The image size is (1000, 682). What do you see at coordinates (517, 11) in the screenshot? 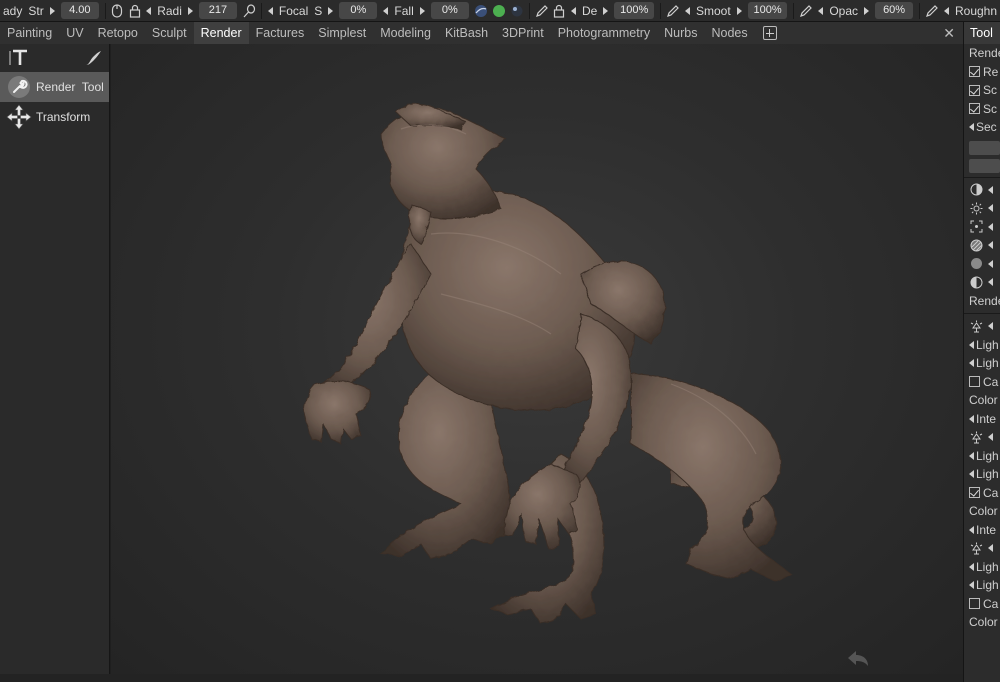
I see `gloss-sphere-icon` at bounding box center [517, 11].